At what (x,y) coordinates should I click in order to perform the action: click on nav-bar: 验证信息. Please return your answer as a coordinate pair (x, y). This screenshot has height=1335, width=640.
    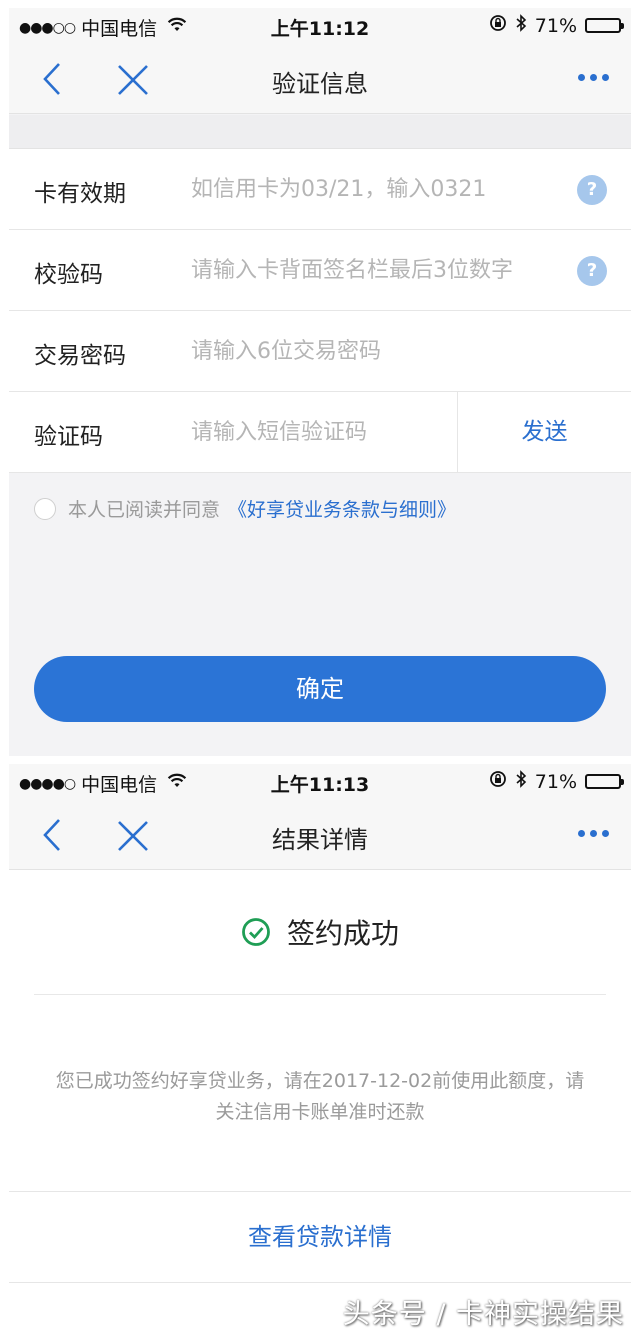
    Looking at the image, I should click on (320, 79).